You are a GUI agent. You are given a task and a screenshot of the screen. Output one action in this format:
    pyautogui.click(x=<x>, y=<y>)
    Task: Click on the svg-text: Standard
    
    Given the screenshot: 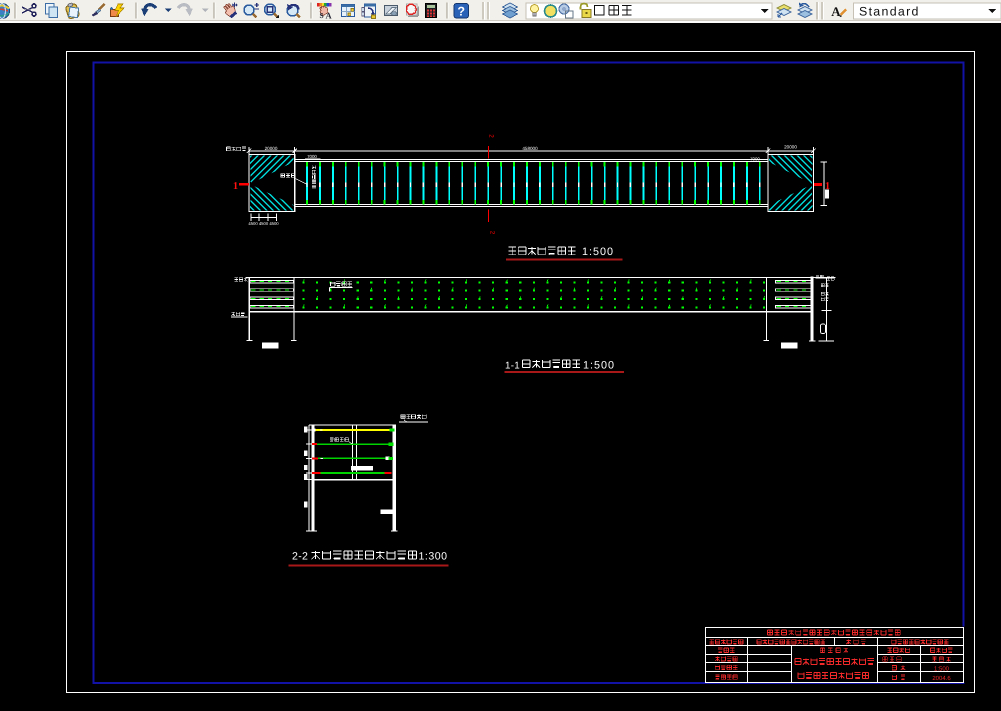 What is the action you would take?
    pyautogui.click(x=889, y=11)
    